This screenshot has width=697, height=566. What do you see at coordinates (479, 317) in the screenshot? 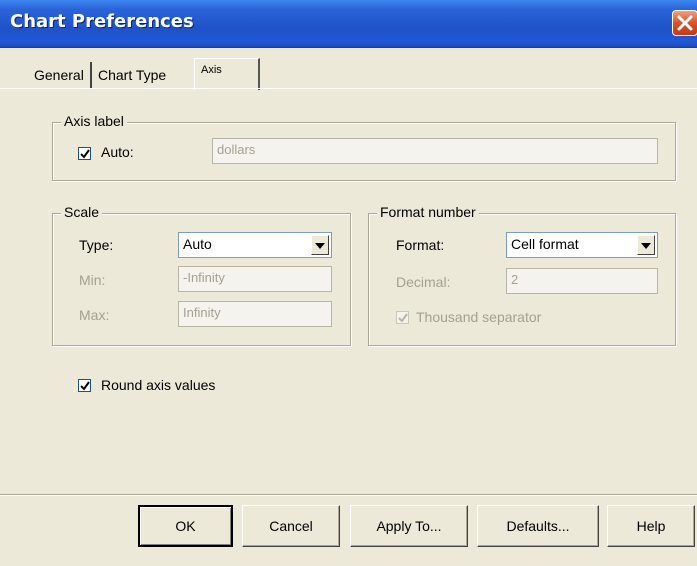
I see `thousand-separator-label: Thousand separator` at bounding box center [479, 317].